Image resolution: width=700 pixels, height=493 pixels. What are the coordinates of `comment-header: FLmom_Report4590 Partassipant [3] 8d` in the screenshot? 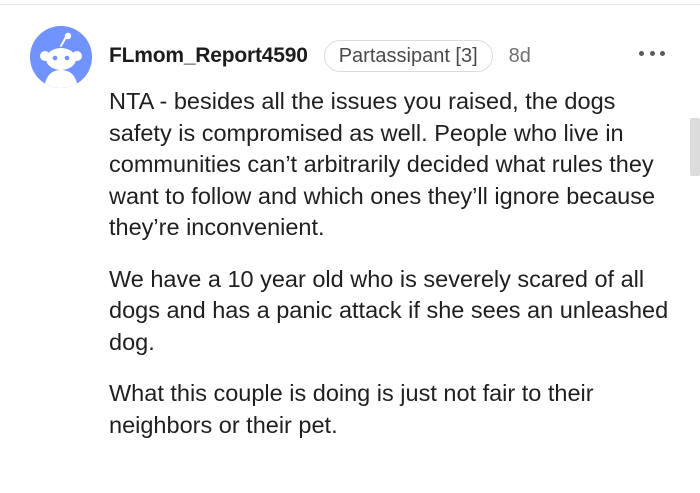 It's located at (320, 56).